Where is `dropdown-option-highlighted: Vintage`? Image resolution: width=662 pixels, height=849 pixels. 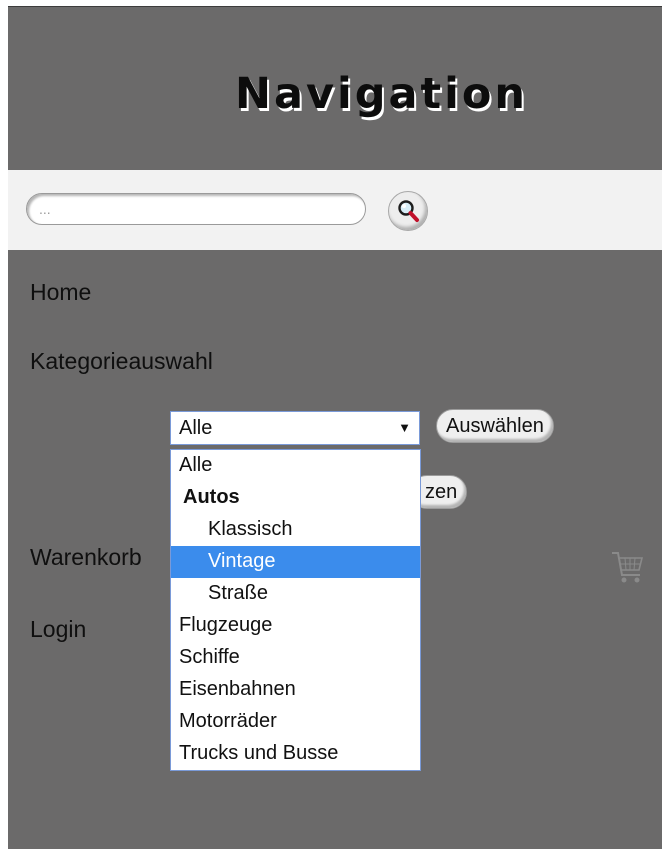
dropdown-option-highlighted: Vintage is located at coordinates (295, 562).